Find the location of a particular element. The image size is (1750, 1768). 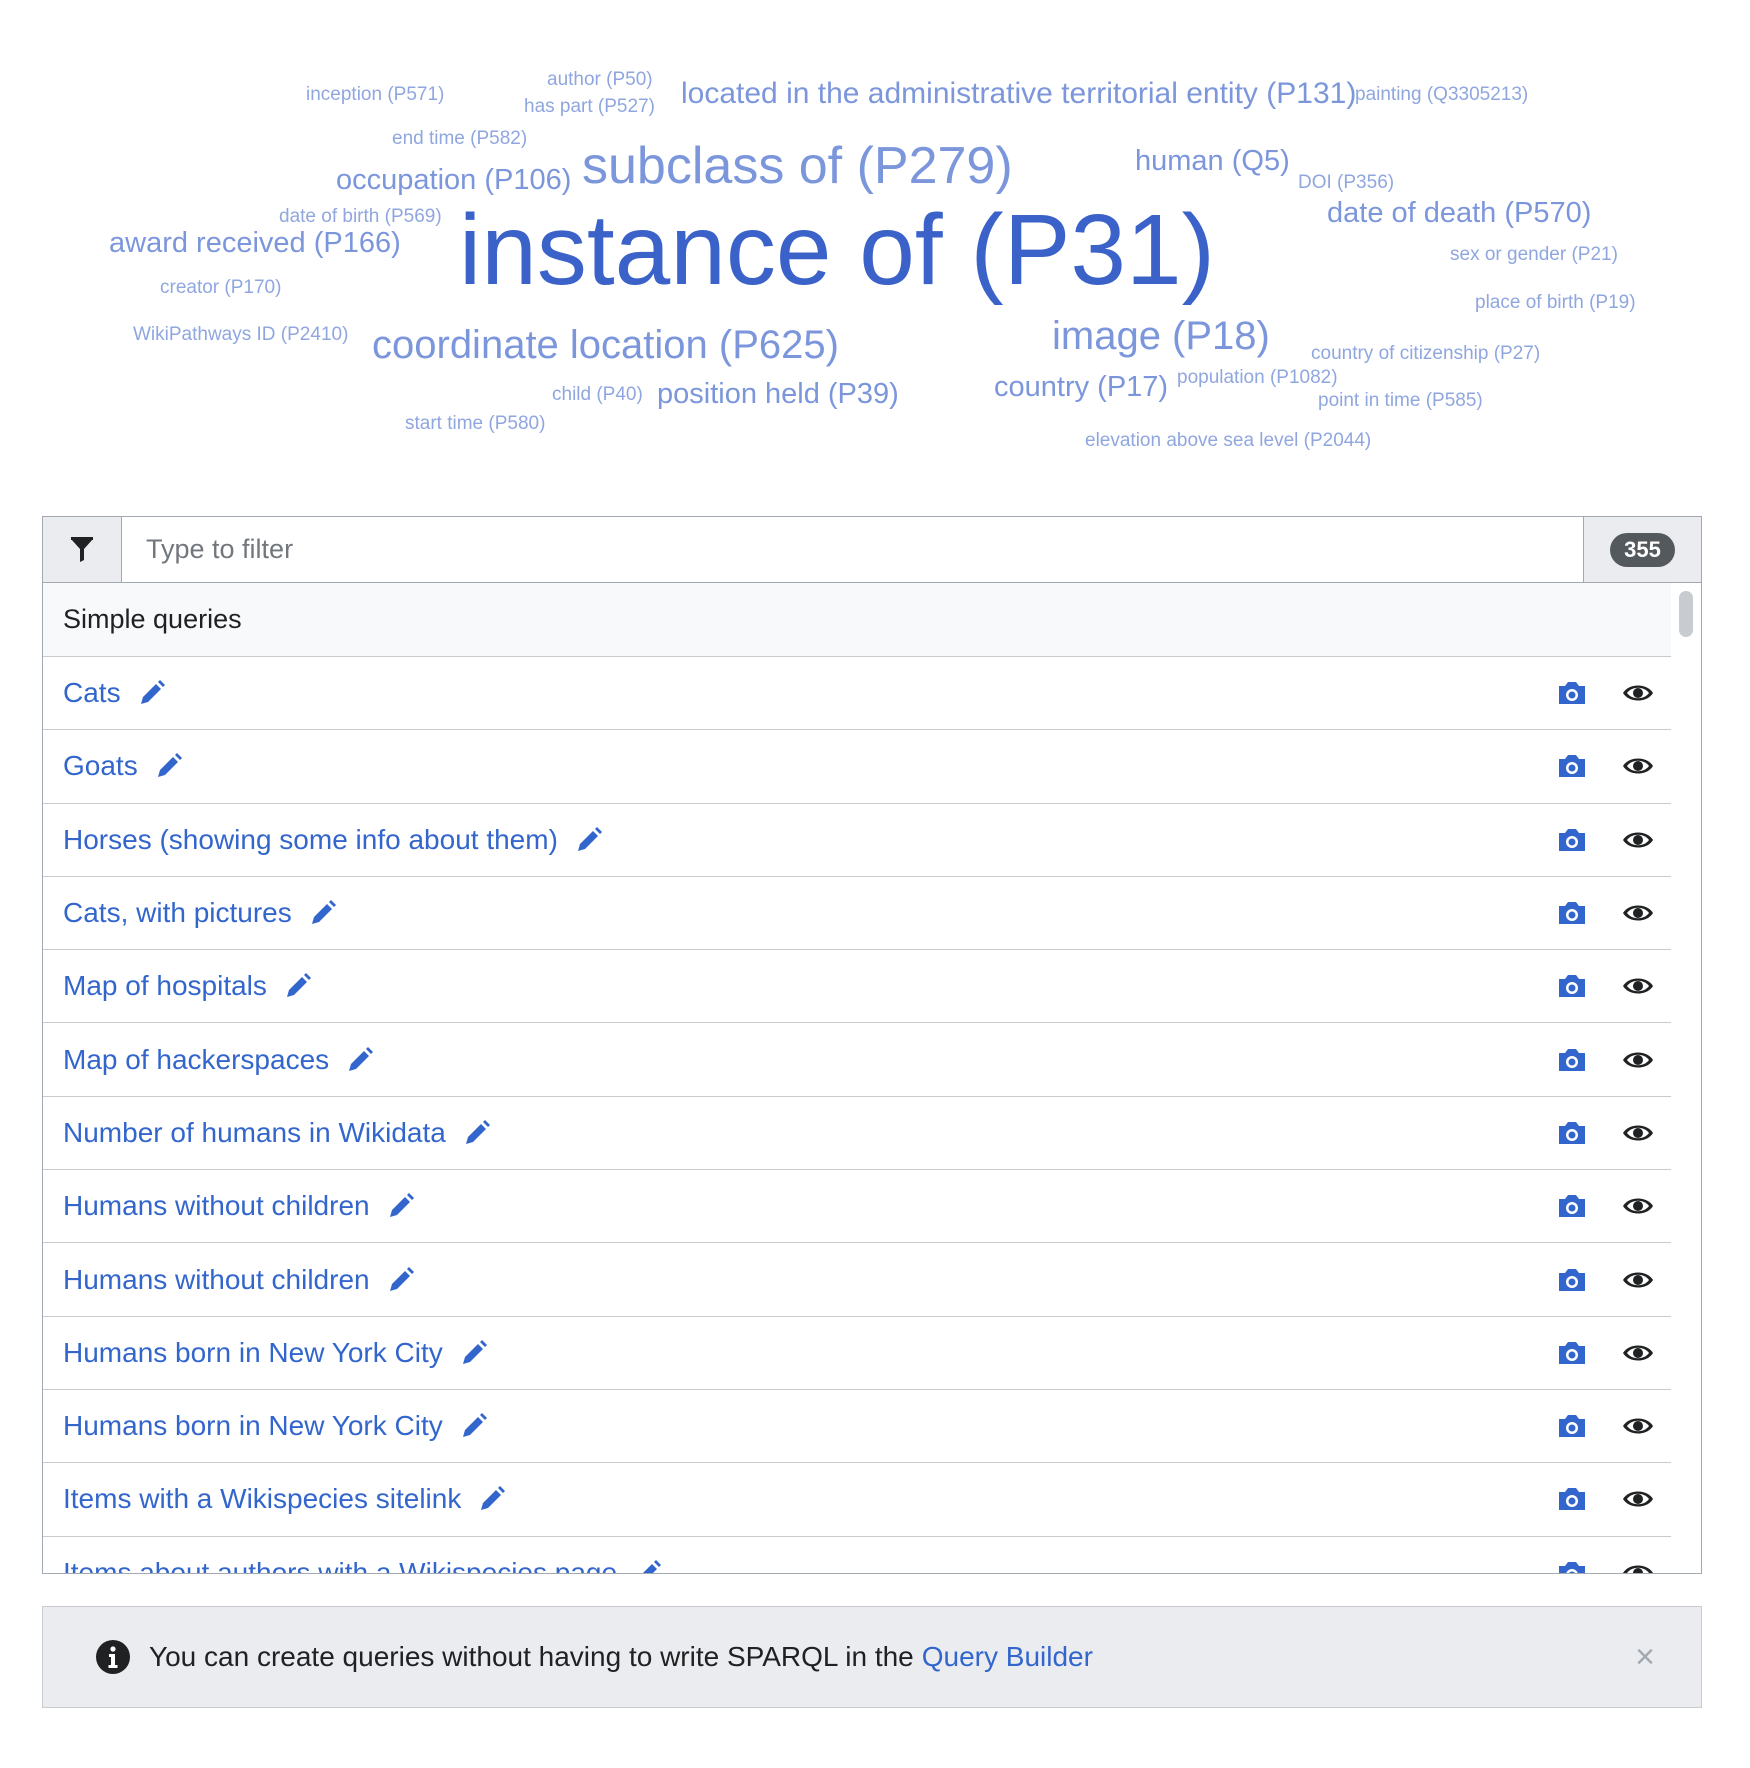

cloud-word: DOI (P356) is located at coordinates (1346, 182).